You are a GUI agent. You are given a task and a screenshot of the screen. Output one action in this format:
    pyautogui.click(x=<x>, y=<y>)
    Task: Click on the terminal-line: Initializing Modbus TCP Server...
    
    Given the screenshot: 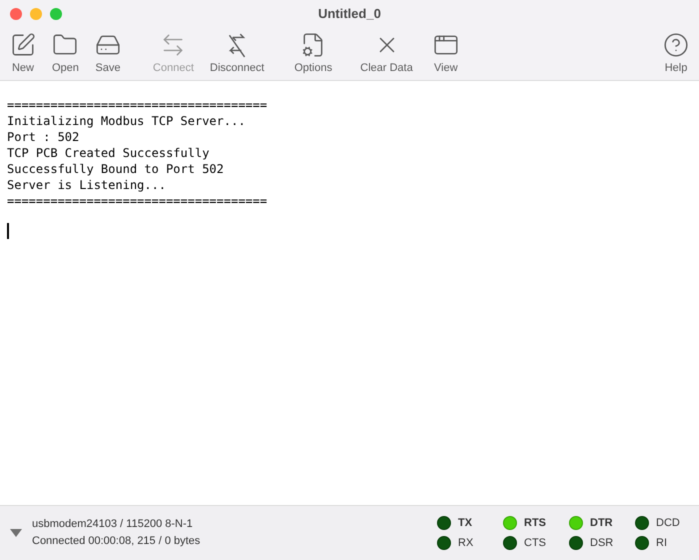 What is the action you would take?
    pyautogui.click(x=126, y=121)
    